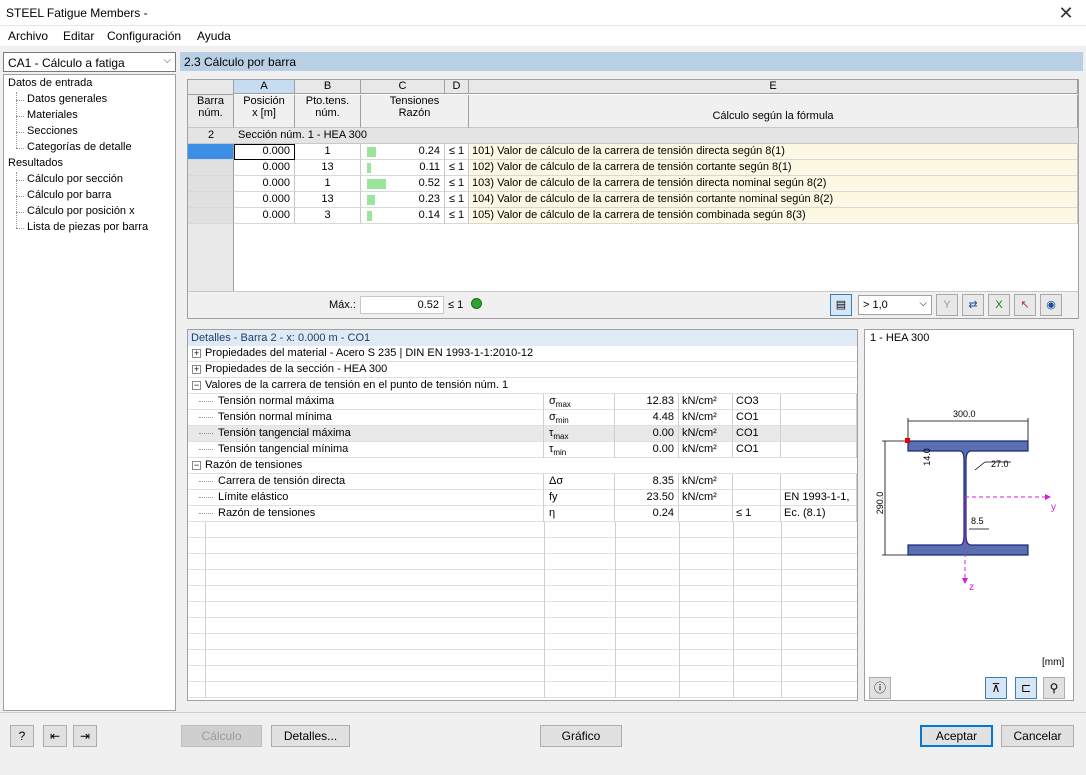  Describe the element at coordinates (522, 418) in the screenshot. I see `detail-row: Tensión normal mínima σmin 4.48 kN/cm² CO1` at that location.